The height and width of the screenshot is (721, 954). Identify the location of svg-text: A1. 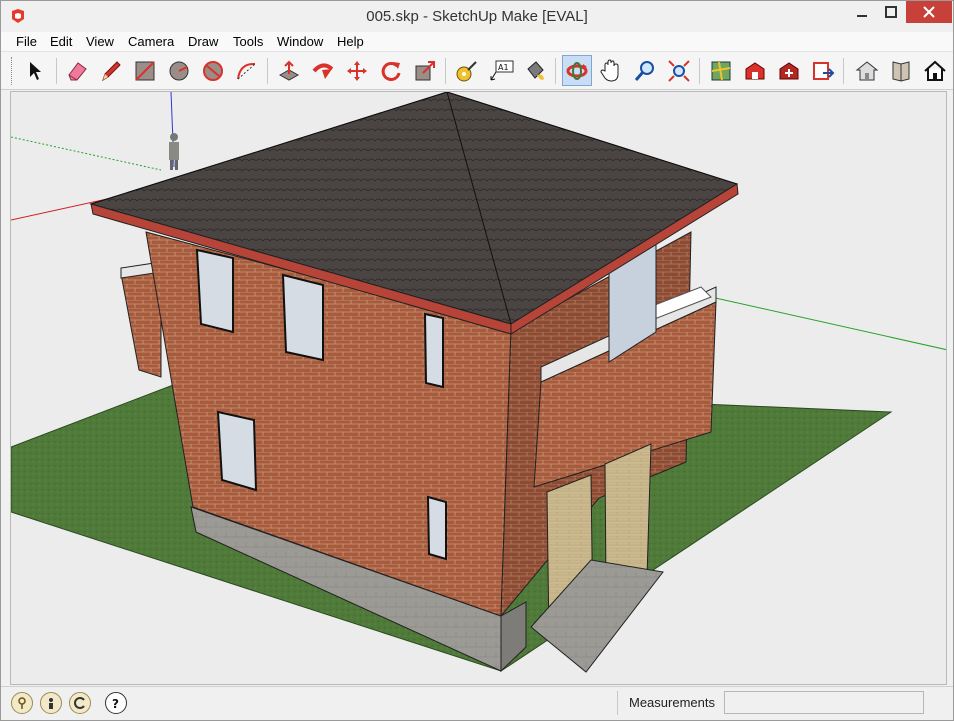
(503, 67).